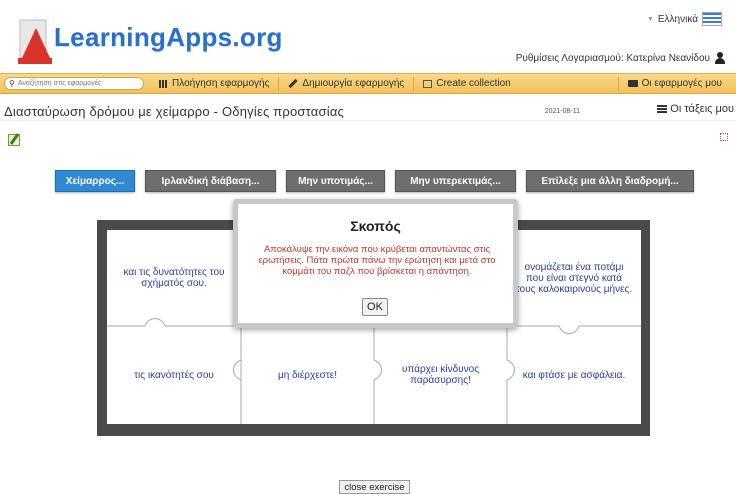  Describe the element at coordinates (12, 83) in the screenshot. I see `search-icon: ⚲` at that location.